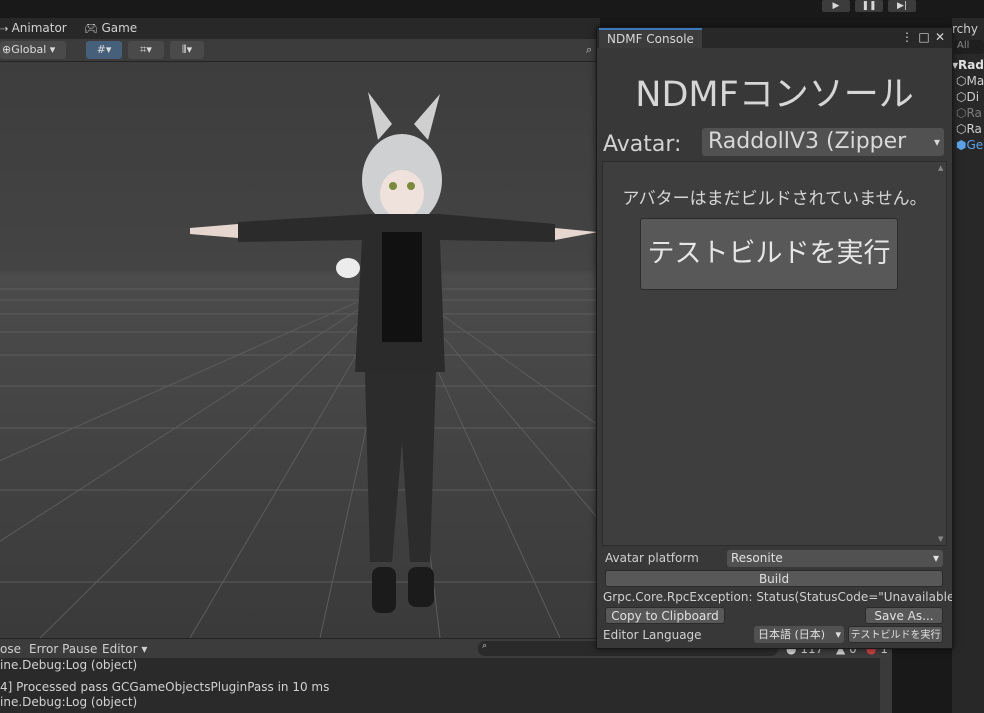 The height and width of the screenshot is (713, 984). I want to click on play-icon: ▶, so click(836, 6).